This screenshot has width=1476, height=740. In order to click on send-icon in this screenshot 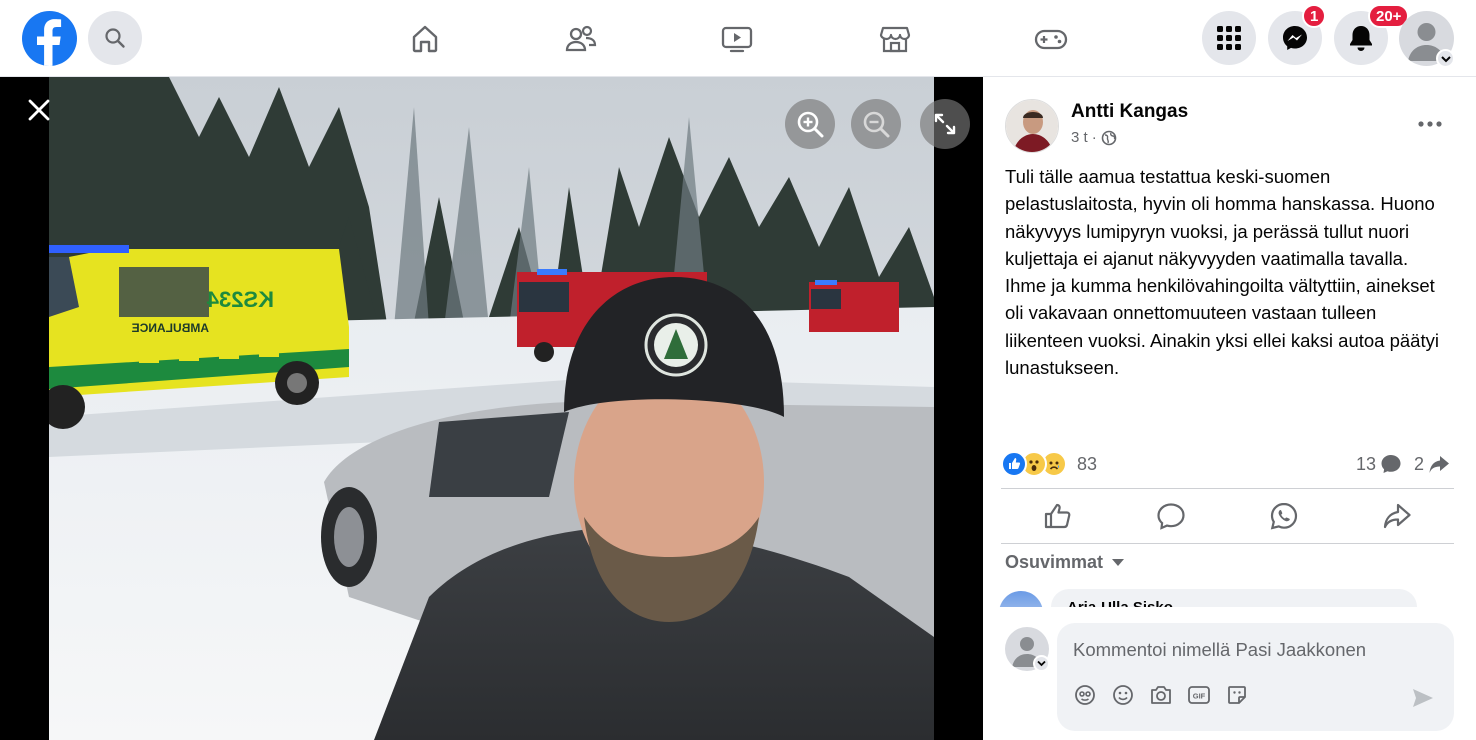, I will do `click(1423, 698)`.